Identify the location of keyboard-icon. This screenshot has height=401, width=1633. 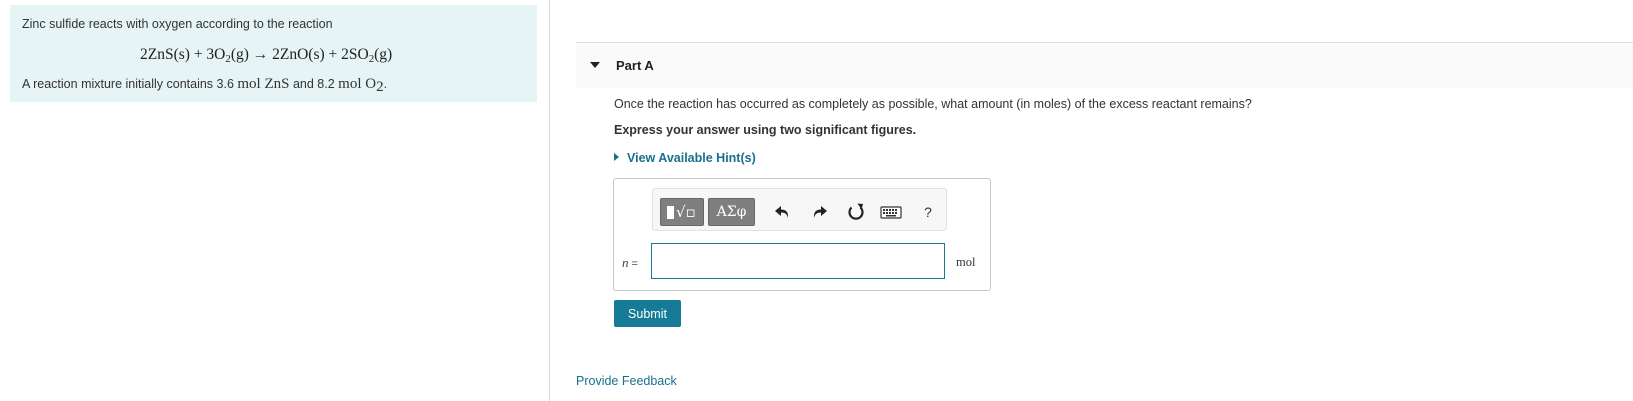
(891, 212).